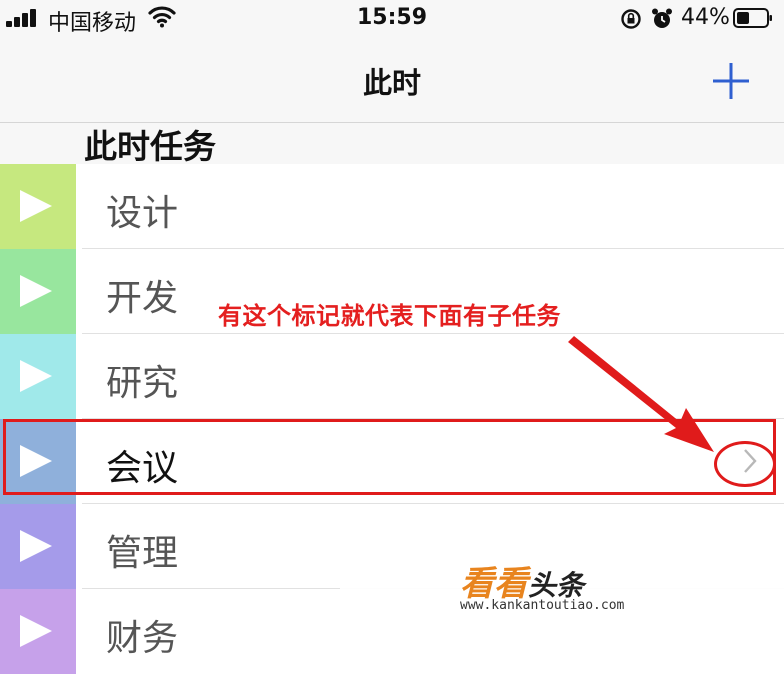 This screenshot has width=784, height=674. Describe the element at coordinates (562, 588) in the screenshot. I see `watermark: 看看头条 www.kankantoutiao.com` at that location.